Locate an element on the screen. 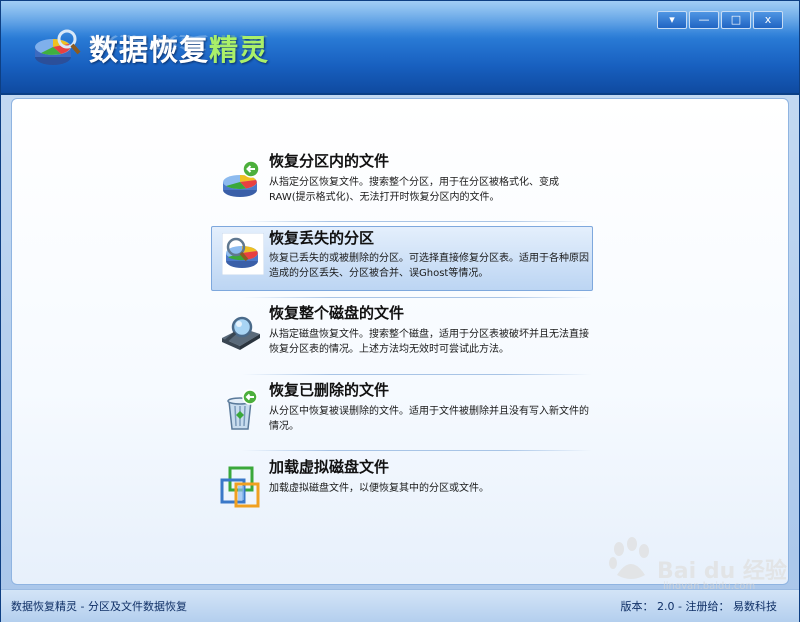 This screenshot has height=622, width=800. option-description: 从分区中恢复被误删除的文件。适用于文件被删除并且没有写入新文件的情况。 is located at coordinates (429, 419).